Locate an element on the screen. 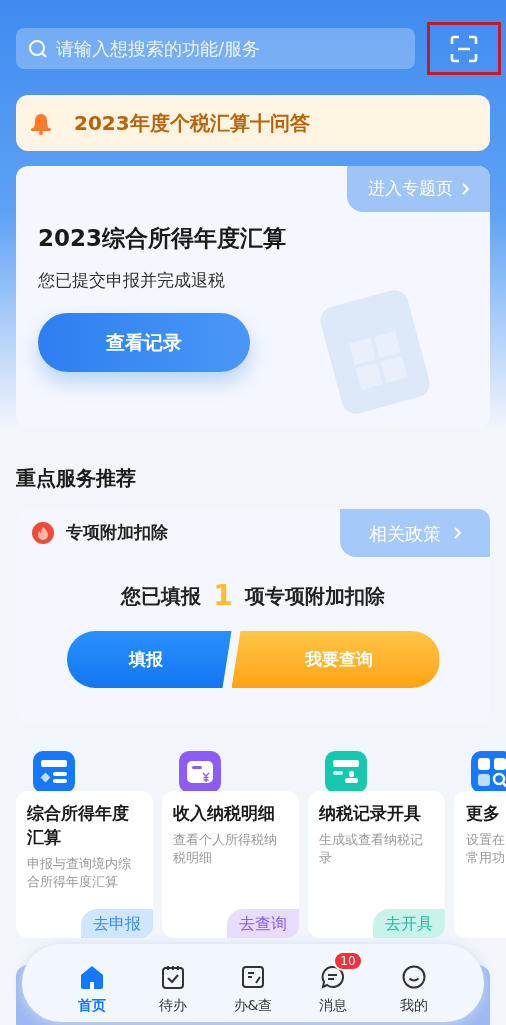  shortcut-action: 去查询 is located at coordinates (263, 923).